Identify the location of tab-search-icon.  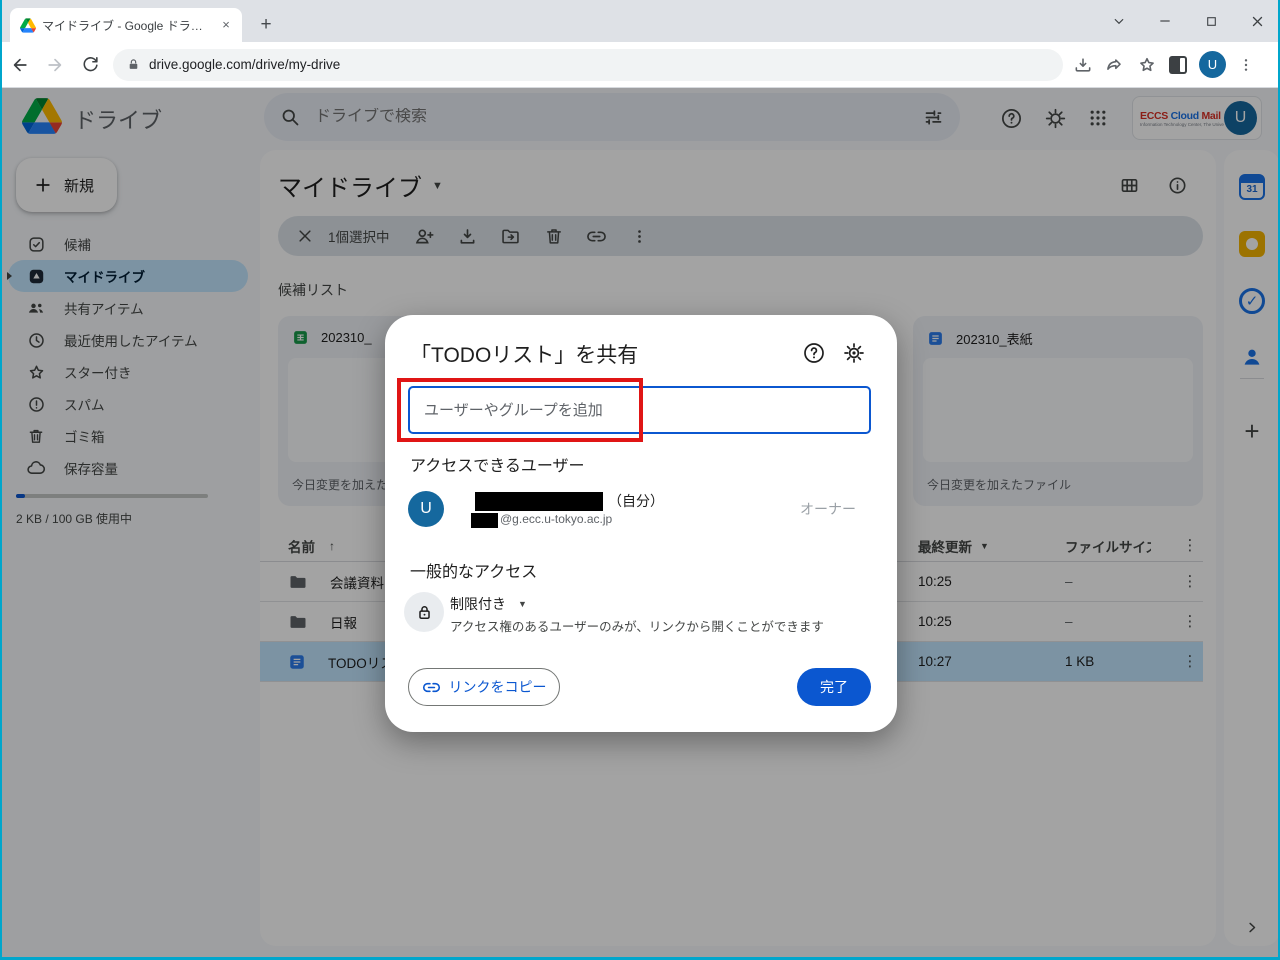
(1119, 21).